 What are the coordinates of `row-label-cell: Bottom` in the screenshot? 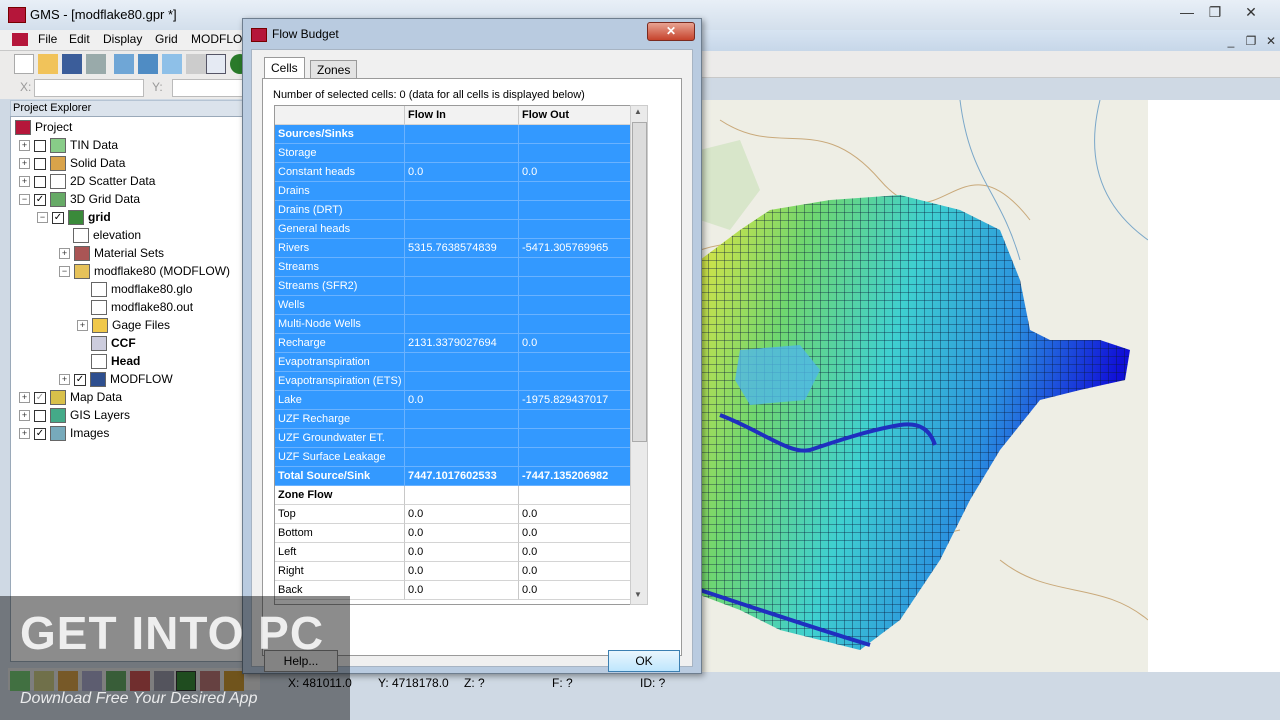 It's located at (340, 533).